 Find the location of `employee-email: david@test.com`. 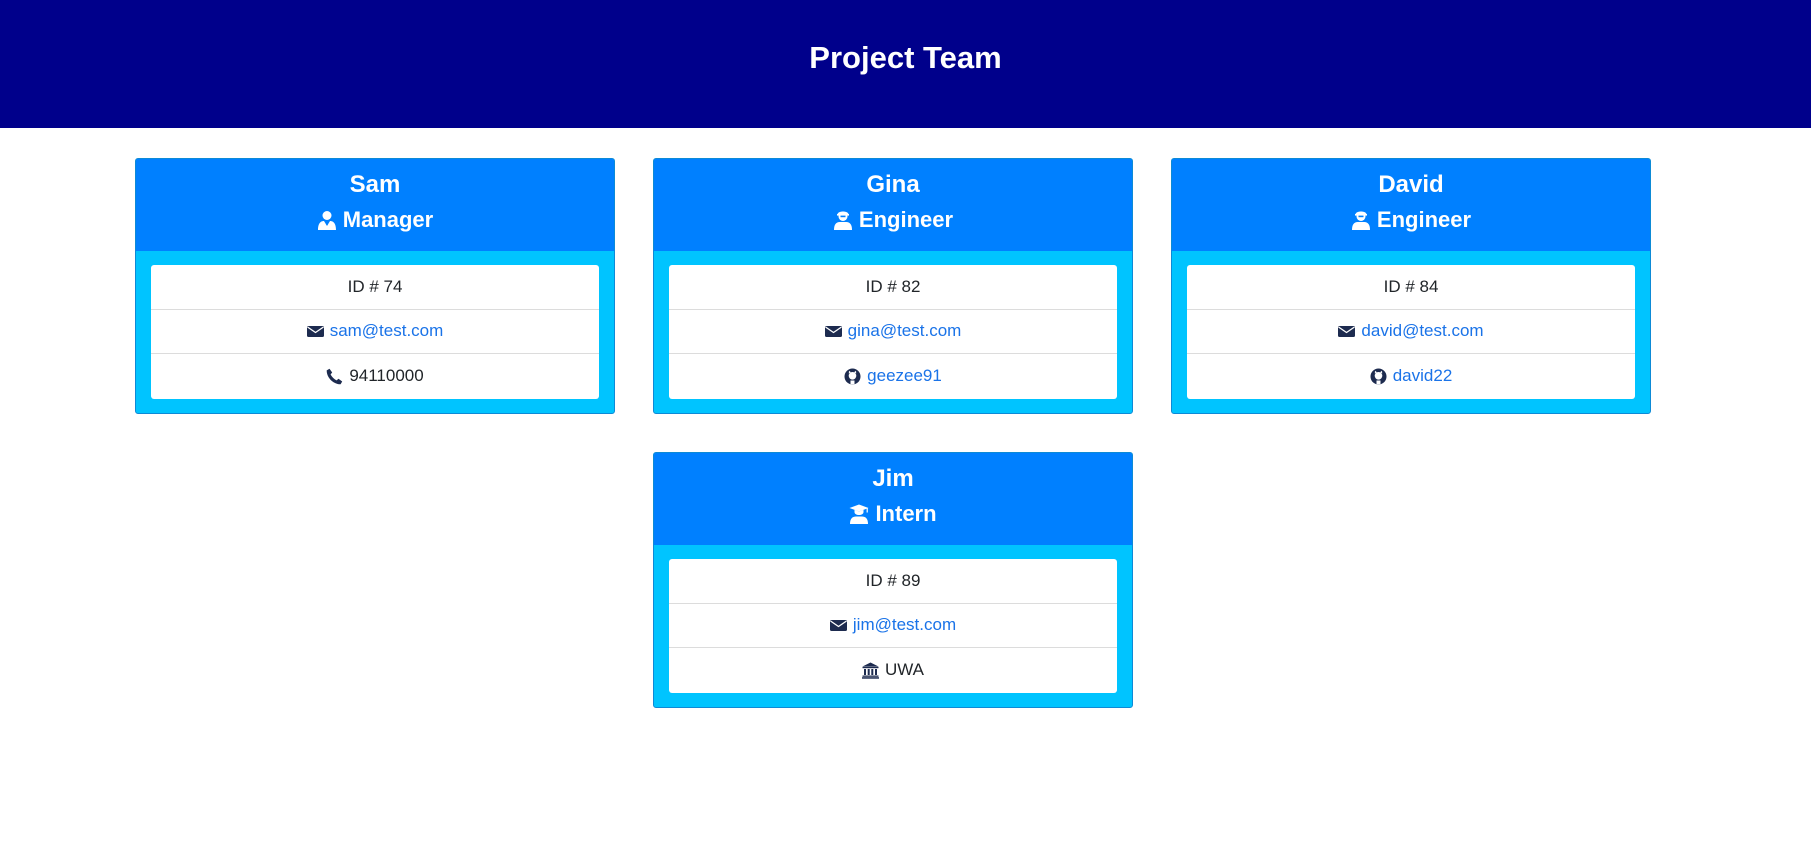

employee-email: david@test.com is located at coordinates (1411, 332).